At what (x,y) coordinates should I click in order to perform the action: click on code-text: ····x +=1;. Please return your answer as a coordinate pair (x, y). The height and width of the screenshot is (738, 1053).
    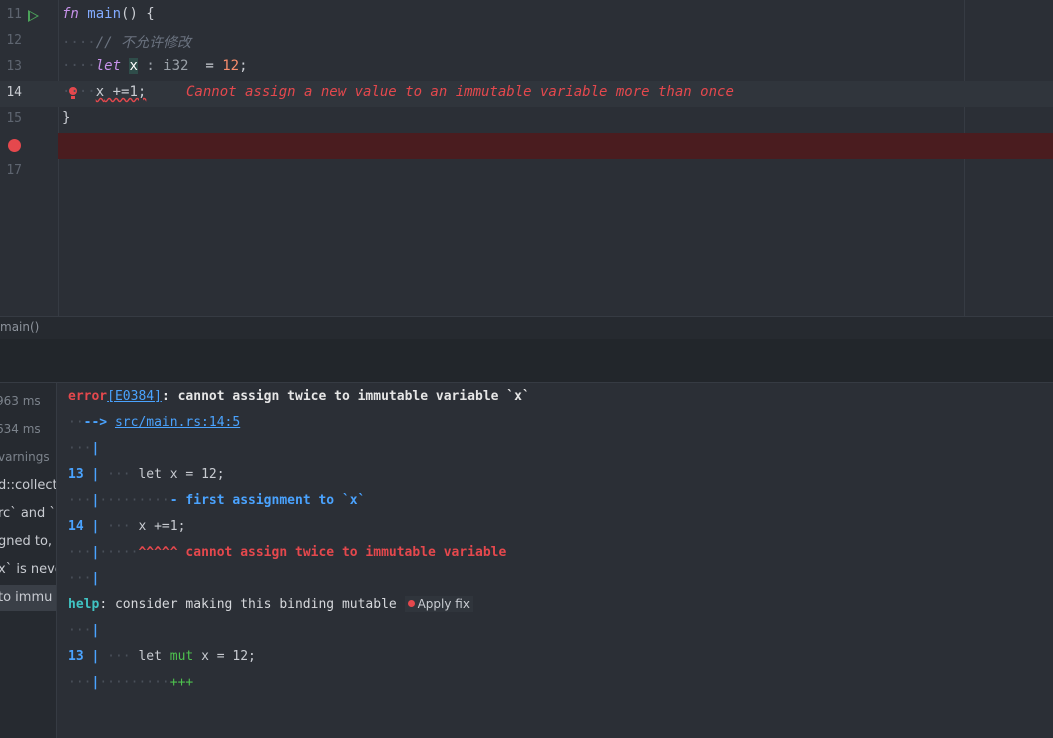
    Looking at the image, I should click on (104, 92).